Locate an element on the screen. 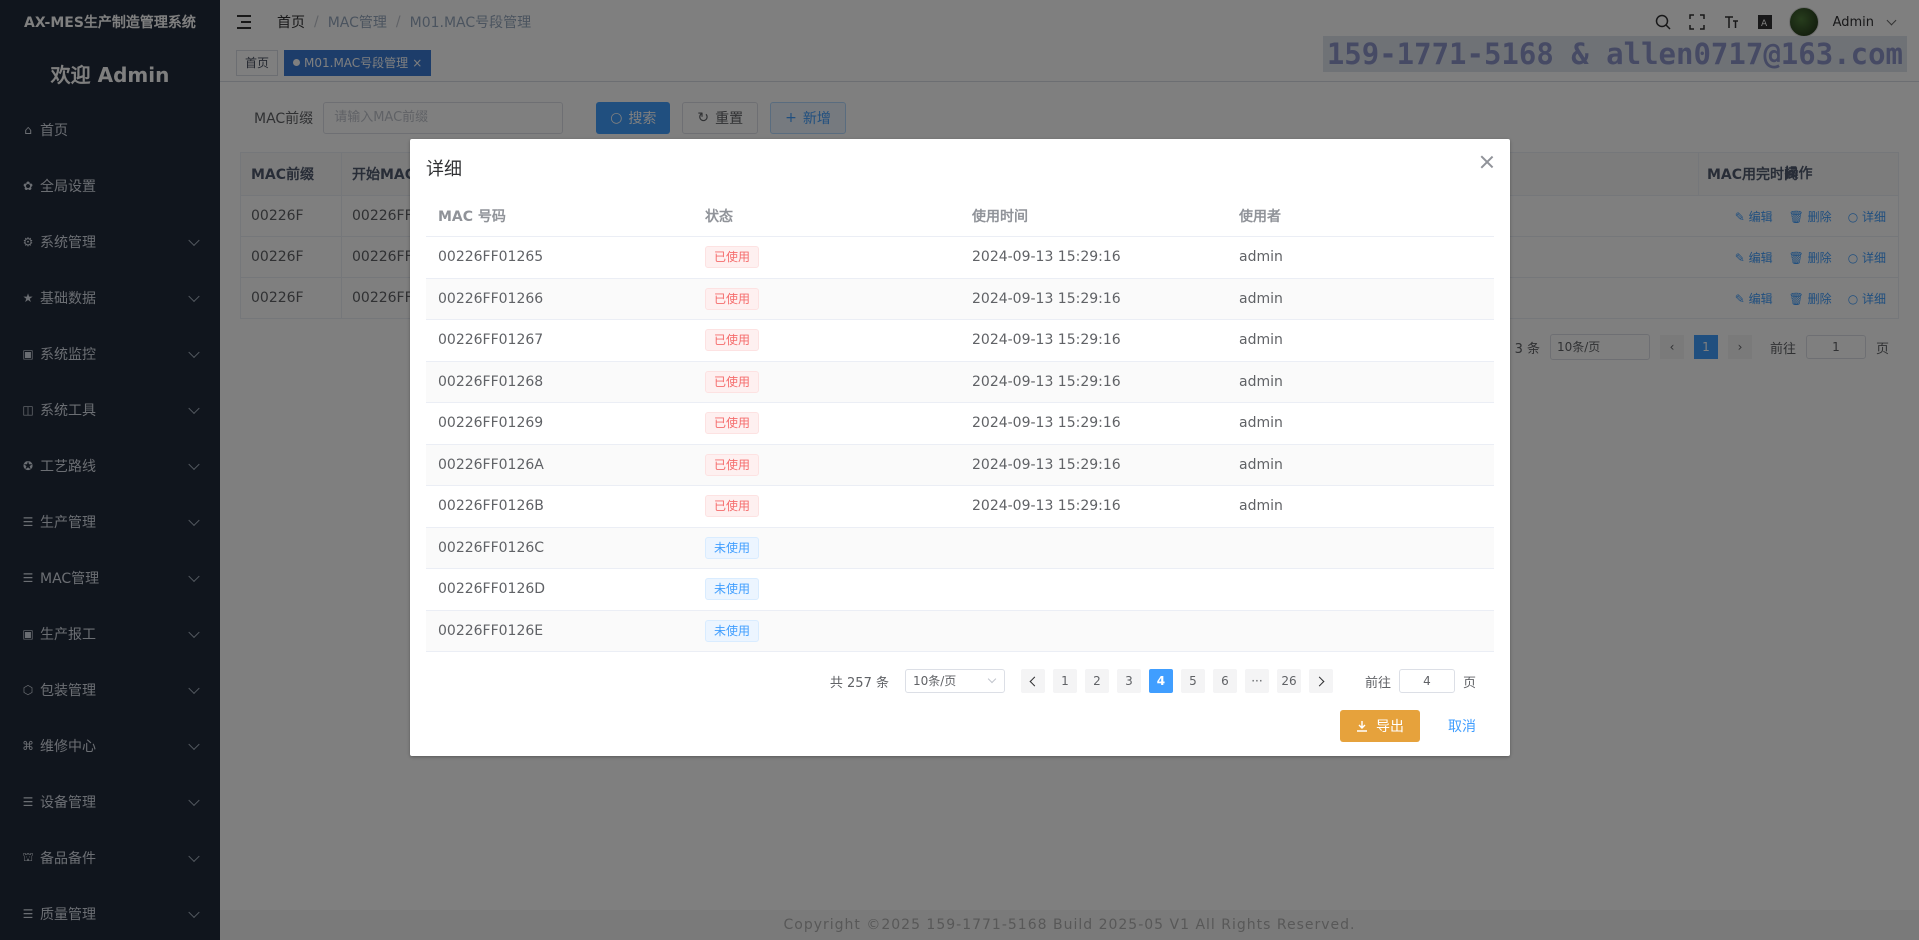  table-row: 00226FF01267 已使用 2024-09-13 15:29:16 admin is located at coordinates (960, 341).